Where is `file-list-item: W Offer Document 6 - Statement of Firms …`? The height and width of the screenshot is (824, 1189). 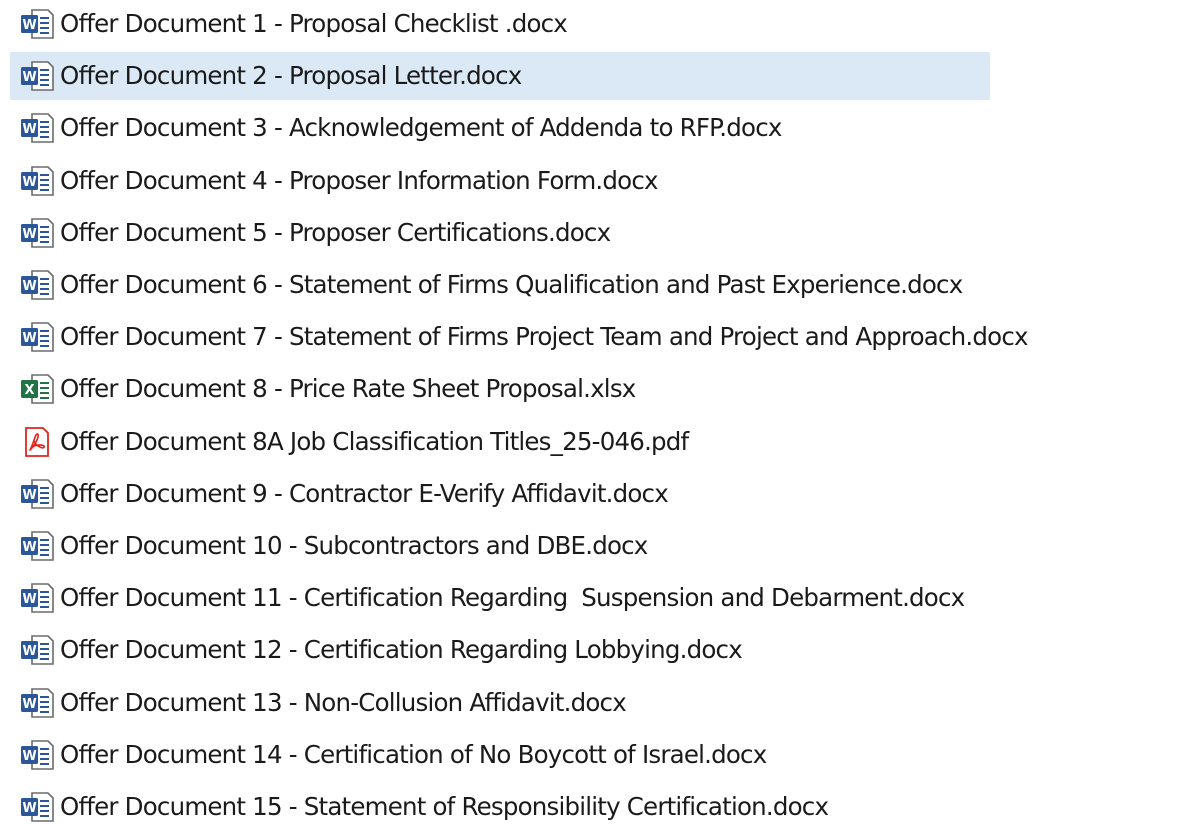 file-list-item: W Offer Document 6 - Statement of Firms … is located at coordinates (599, 285).